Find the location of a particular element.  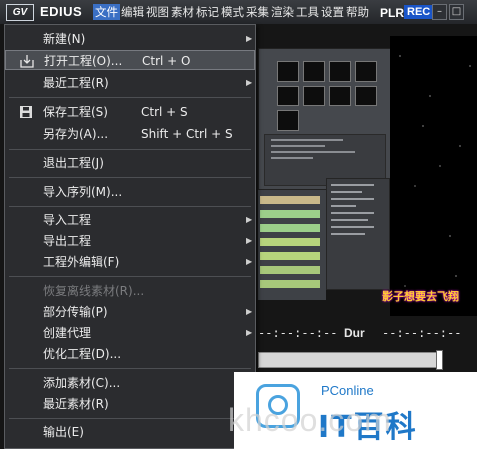

menu-edit: 编辑 is located at coordinates (132, 12).